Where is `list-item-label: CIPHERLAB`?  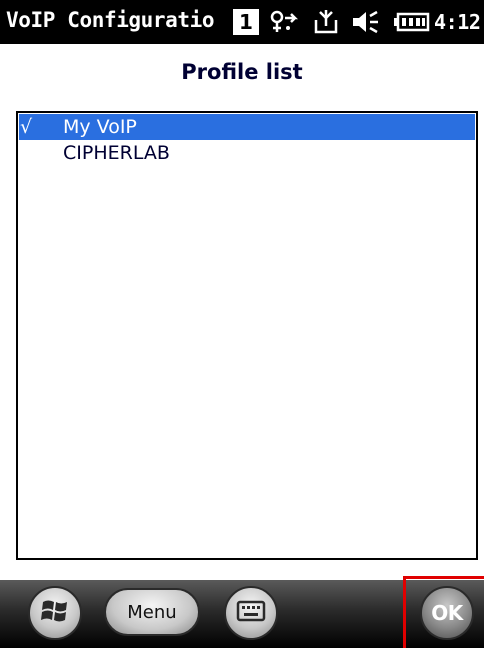
list-item-label: CIPHERLAB is located at coordinates (116, 153).